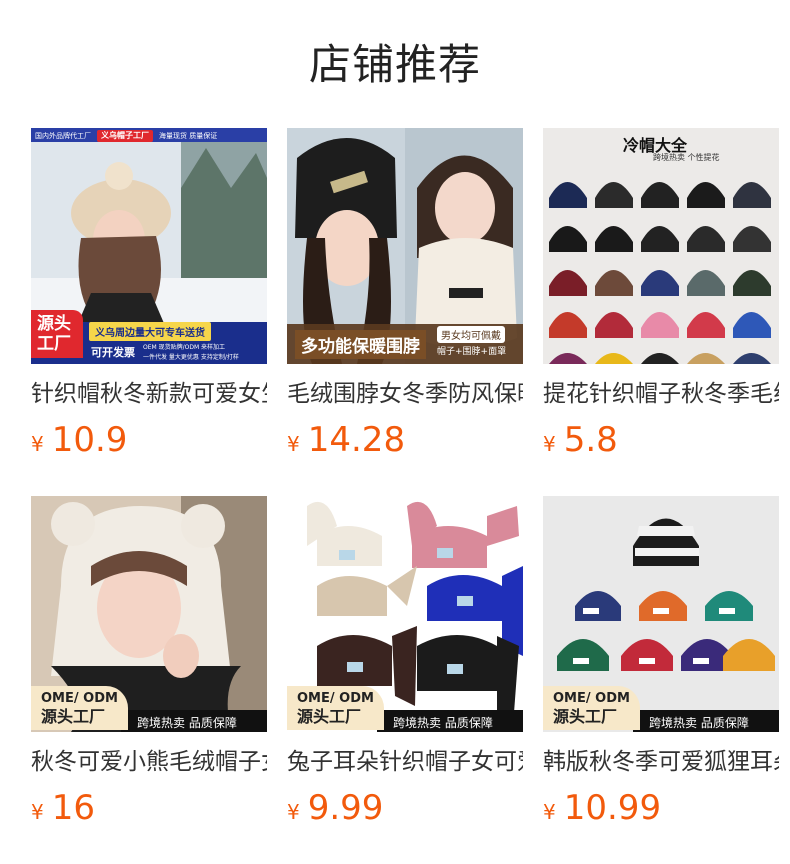 This screenshot has width=790, height=864. Describe the element at coordinates (89, 440) in the screenshot. I see `price-value: 10.9` at that location.